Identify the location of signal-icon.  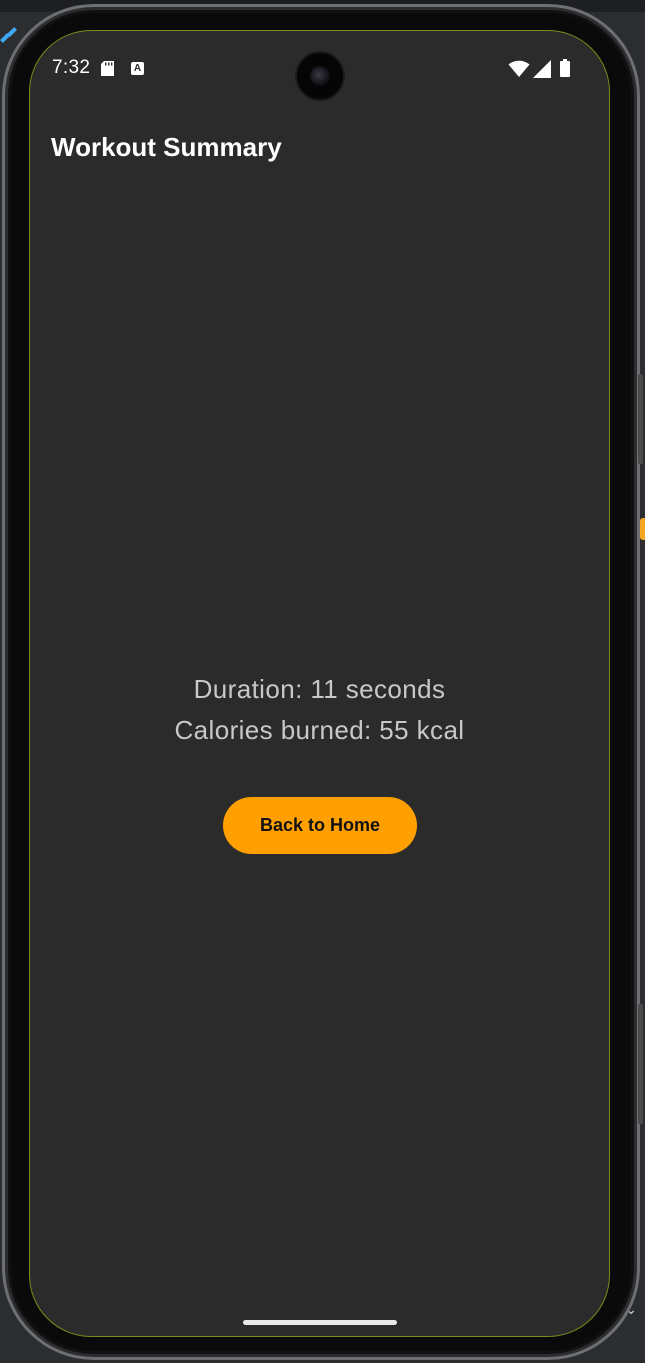
(542, 69).